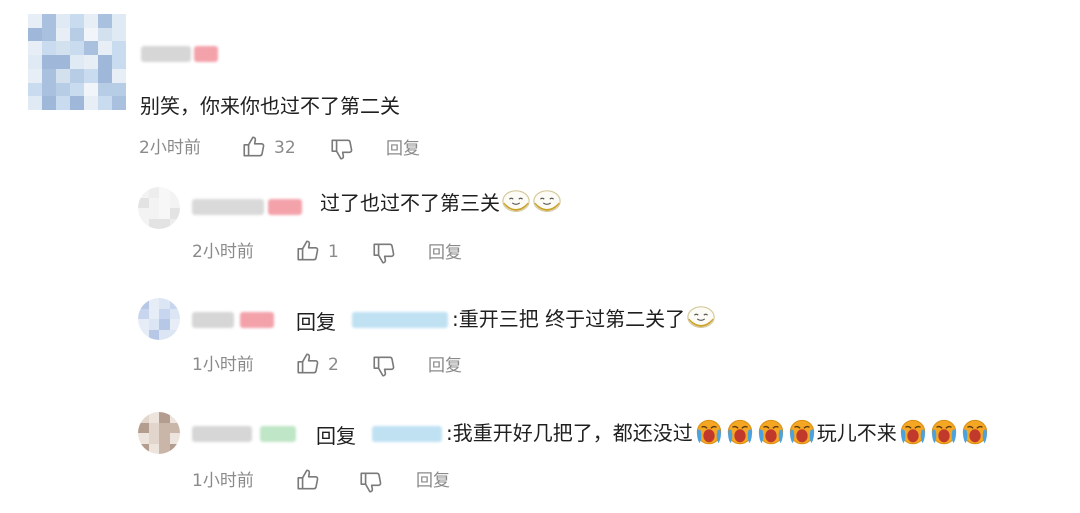  What do you see at coordinates (441, 202) in the screenshot?
I see `reply-text: 过了也过不了第三关` at bounding box center [441, 202].